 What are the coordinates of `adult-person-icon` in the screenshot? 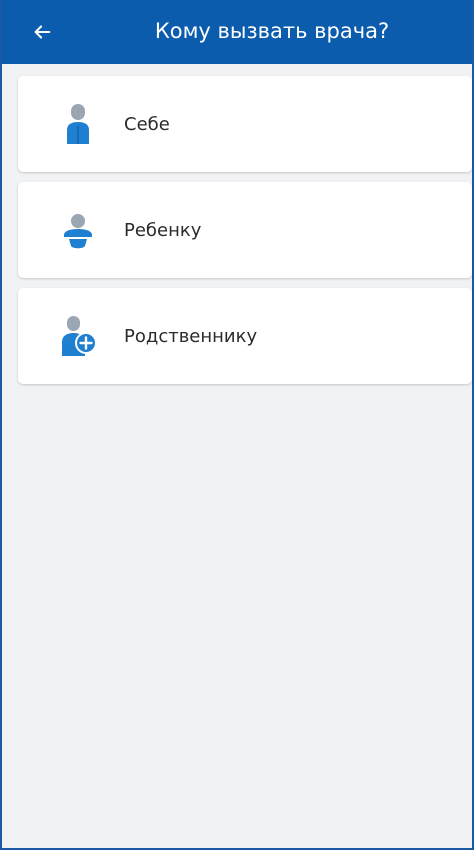 It's located at (78, 124).